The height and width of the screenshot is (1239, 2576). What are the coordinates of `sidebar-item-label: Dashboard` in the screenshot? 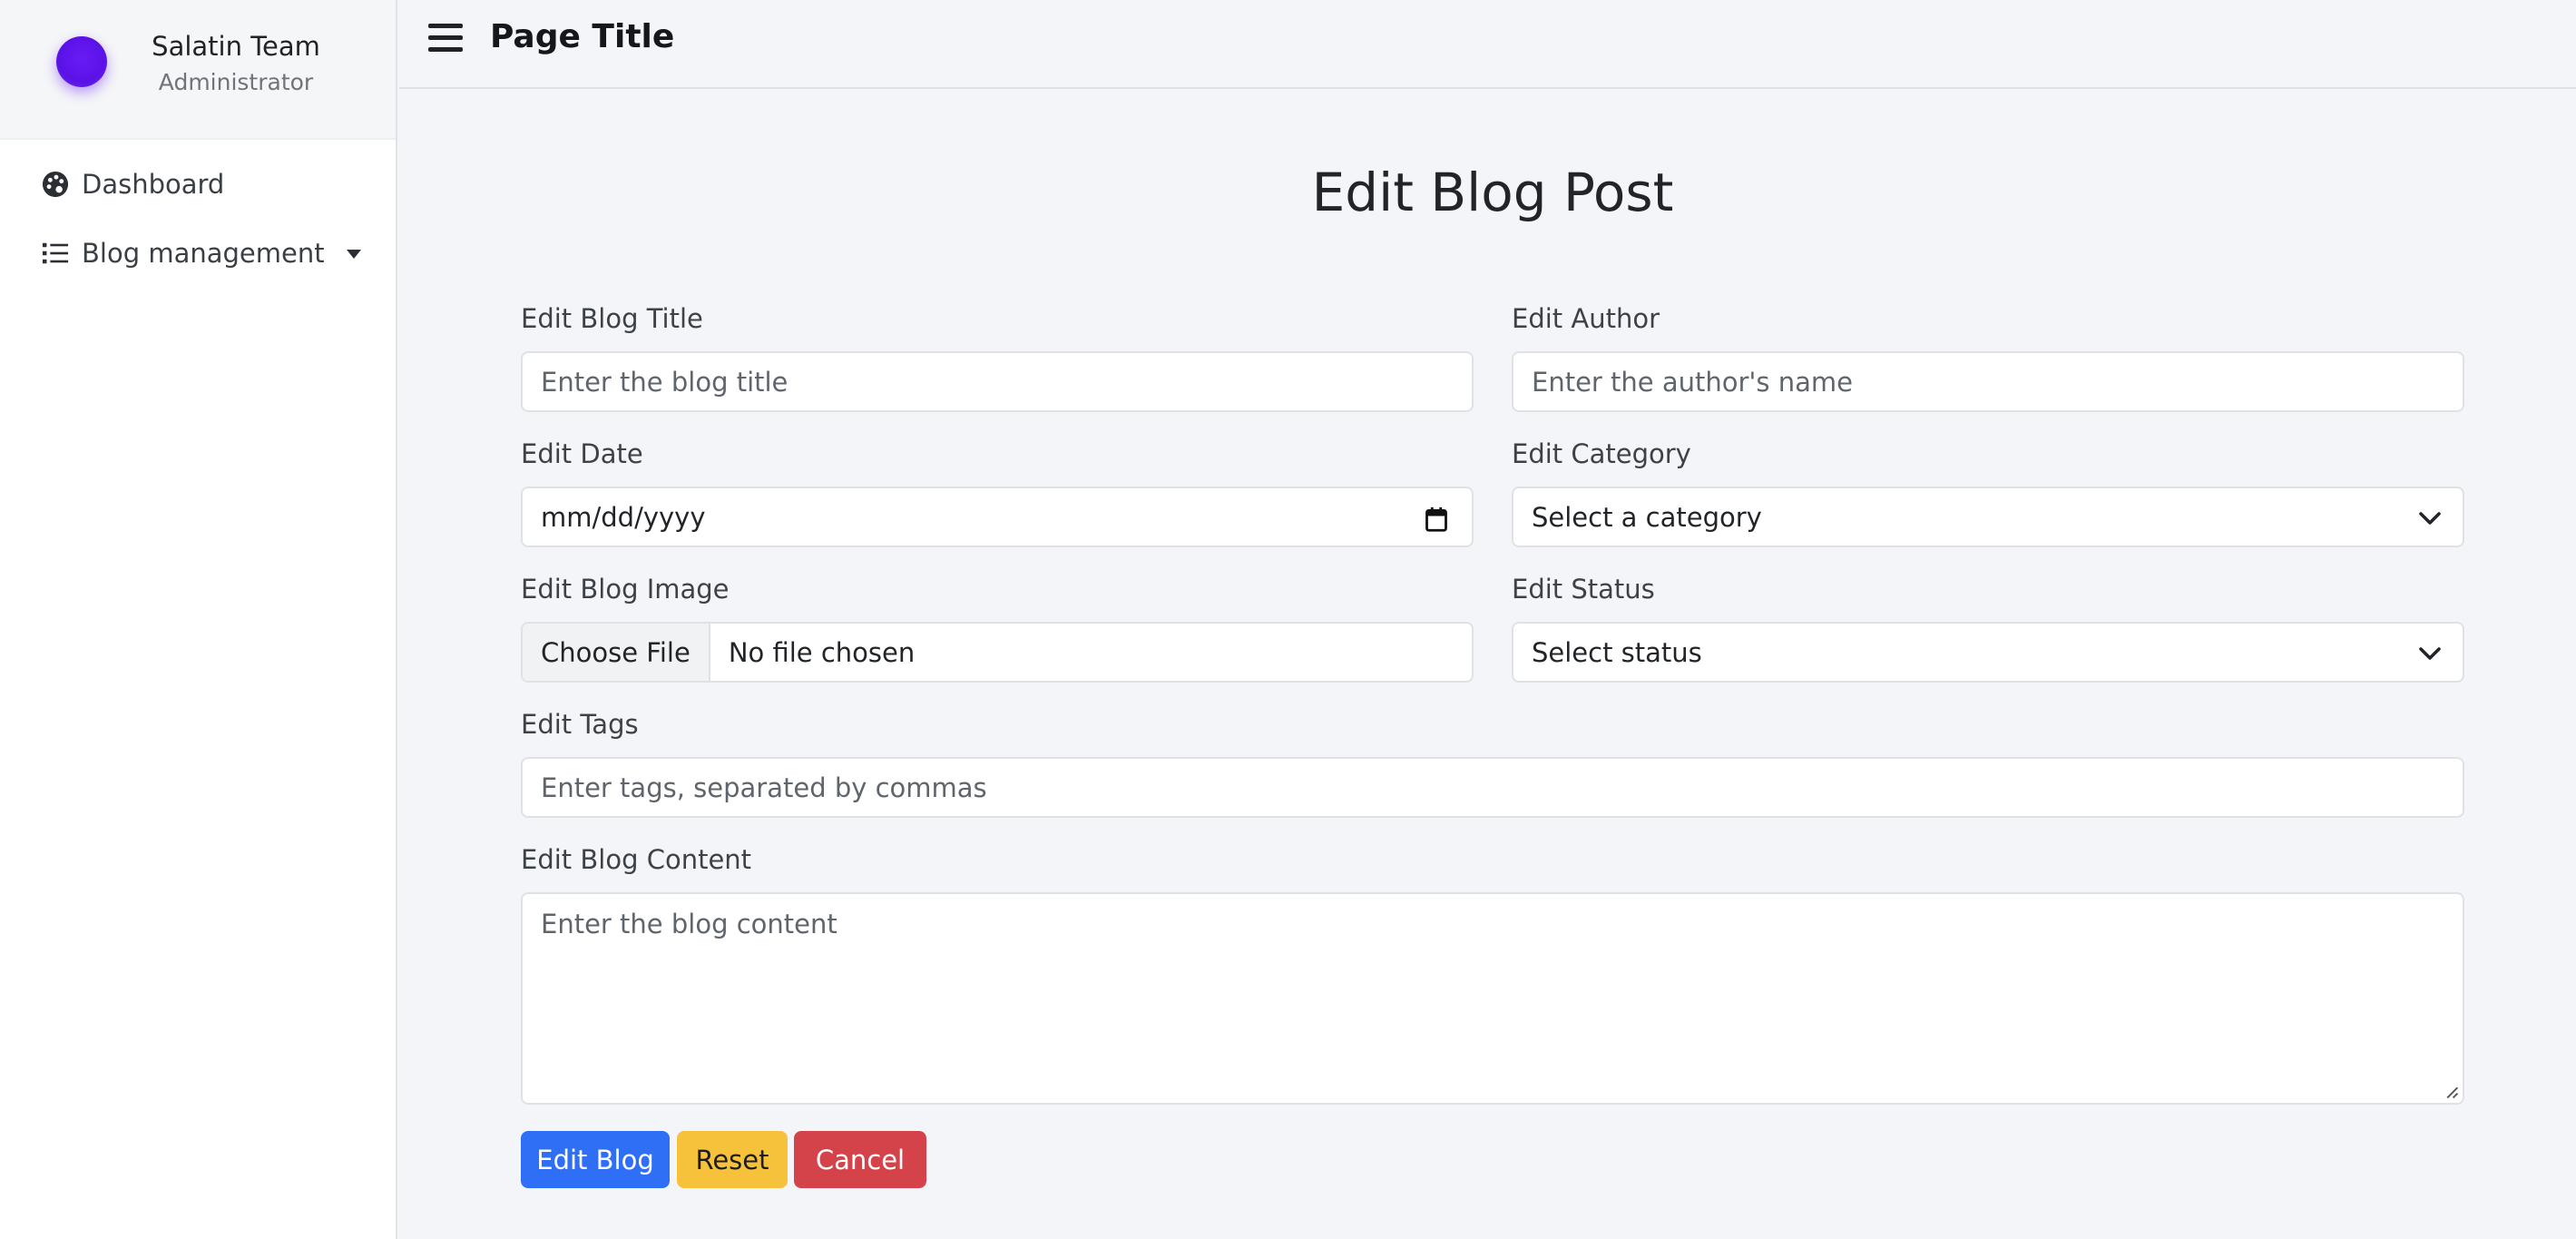 It's located at (153, 184).